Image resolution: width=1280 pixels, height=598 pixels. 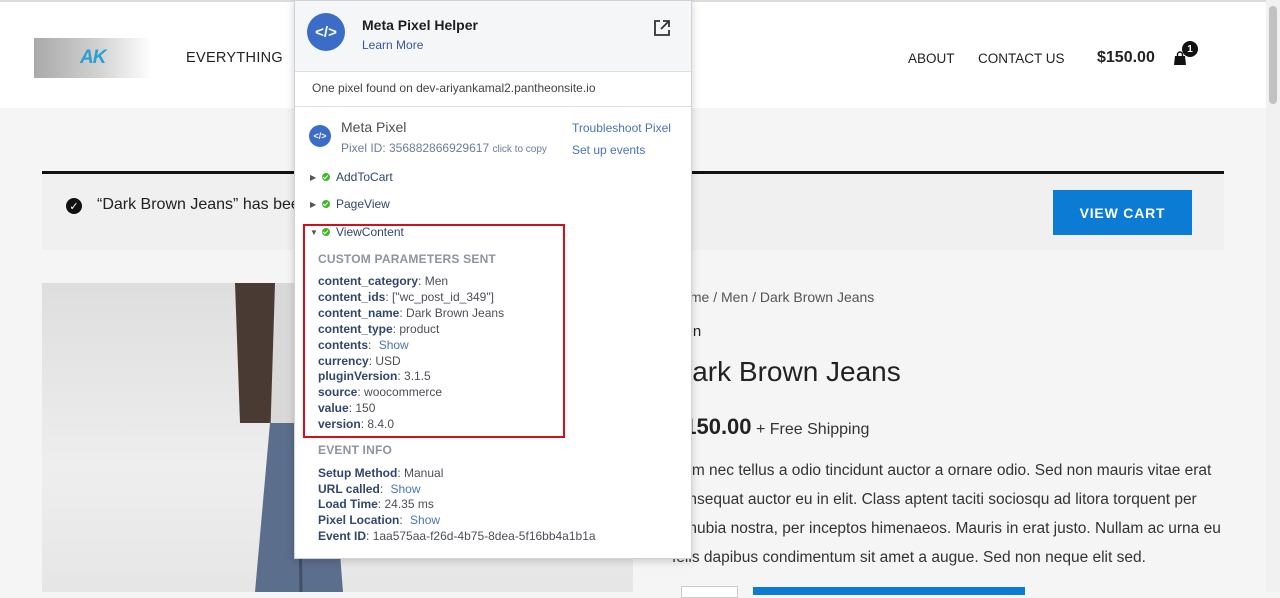 What do you see at coordinates (407, 259) in the screenshot?
I see `custom-params-heading: CUSTOM PARAMETERS SENT` at bounding box center [407, 259].